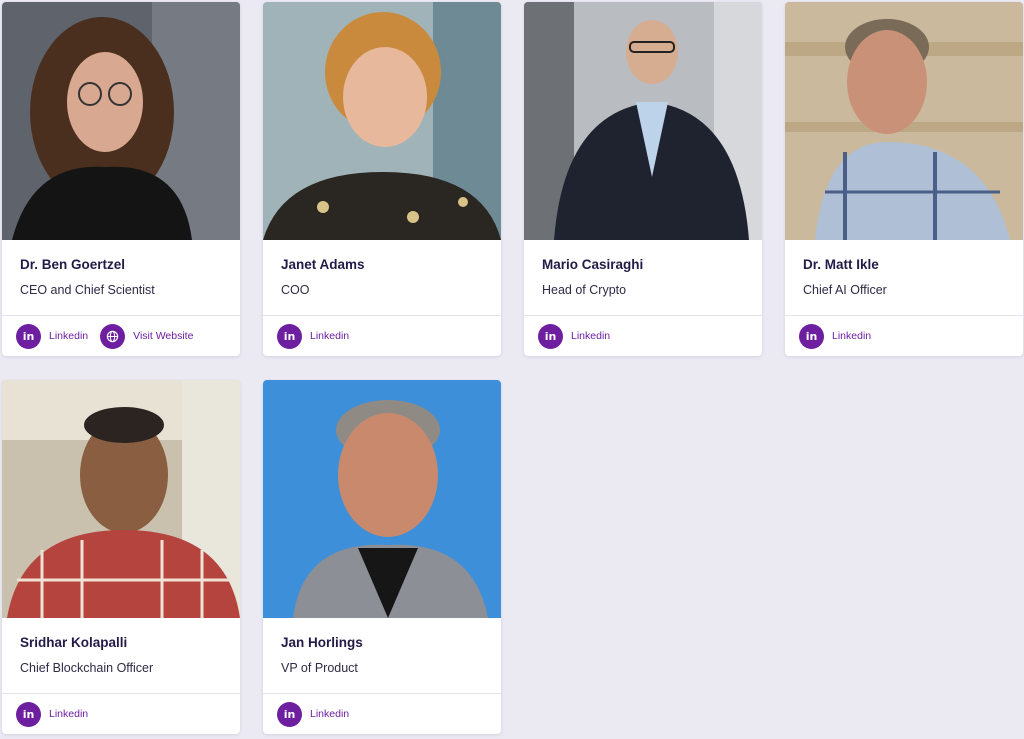 Image resolution: width=1024 pixels, height=739 pixels. I want to click on member-name: Mario Casiraghi, so click(593, 264).